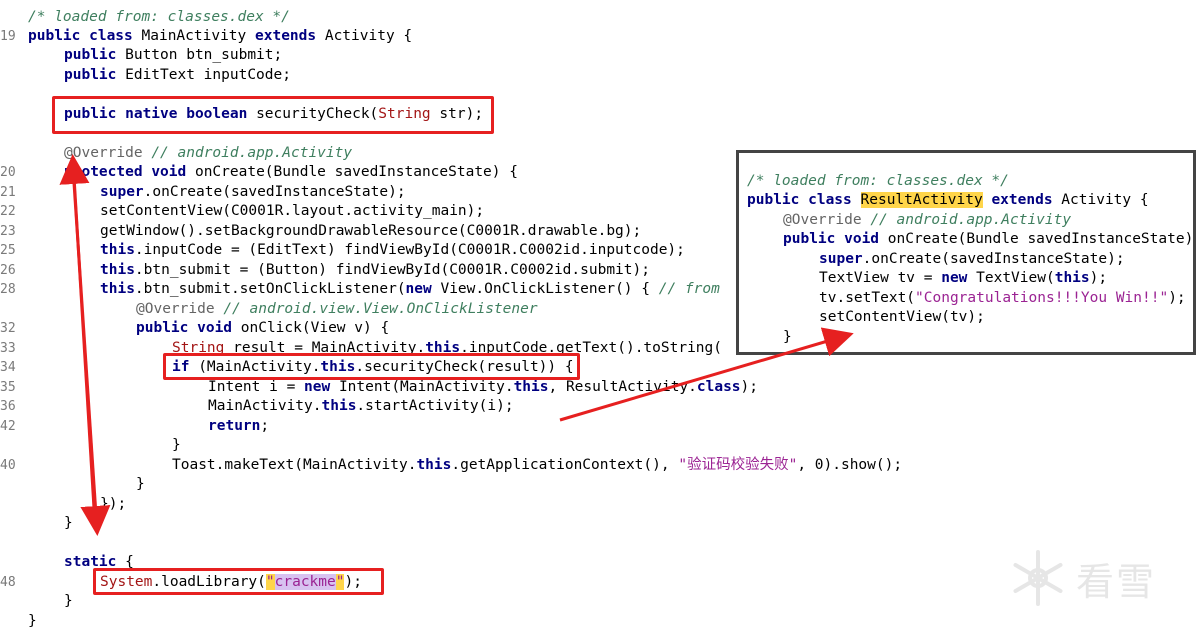 This screenshot has width=1200, height=633. I want to click on code-text: return;, so click(238, 426).